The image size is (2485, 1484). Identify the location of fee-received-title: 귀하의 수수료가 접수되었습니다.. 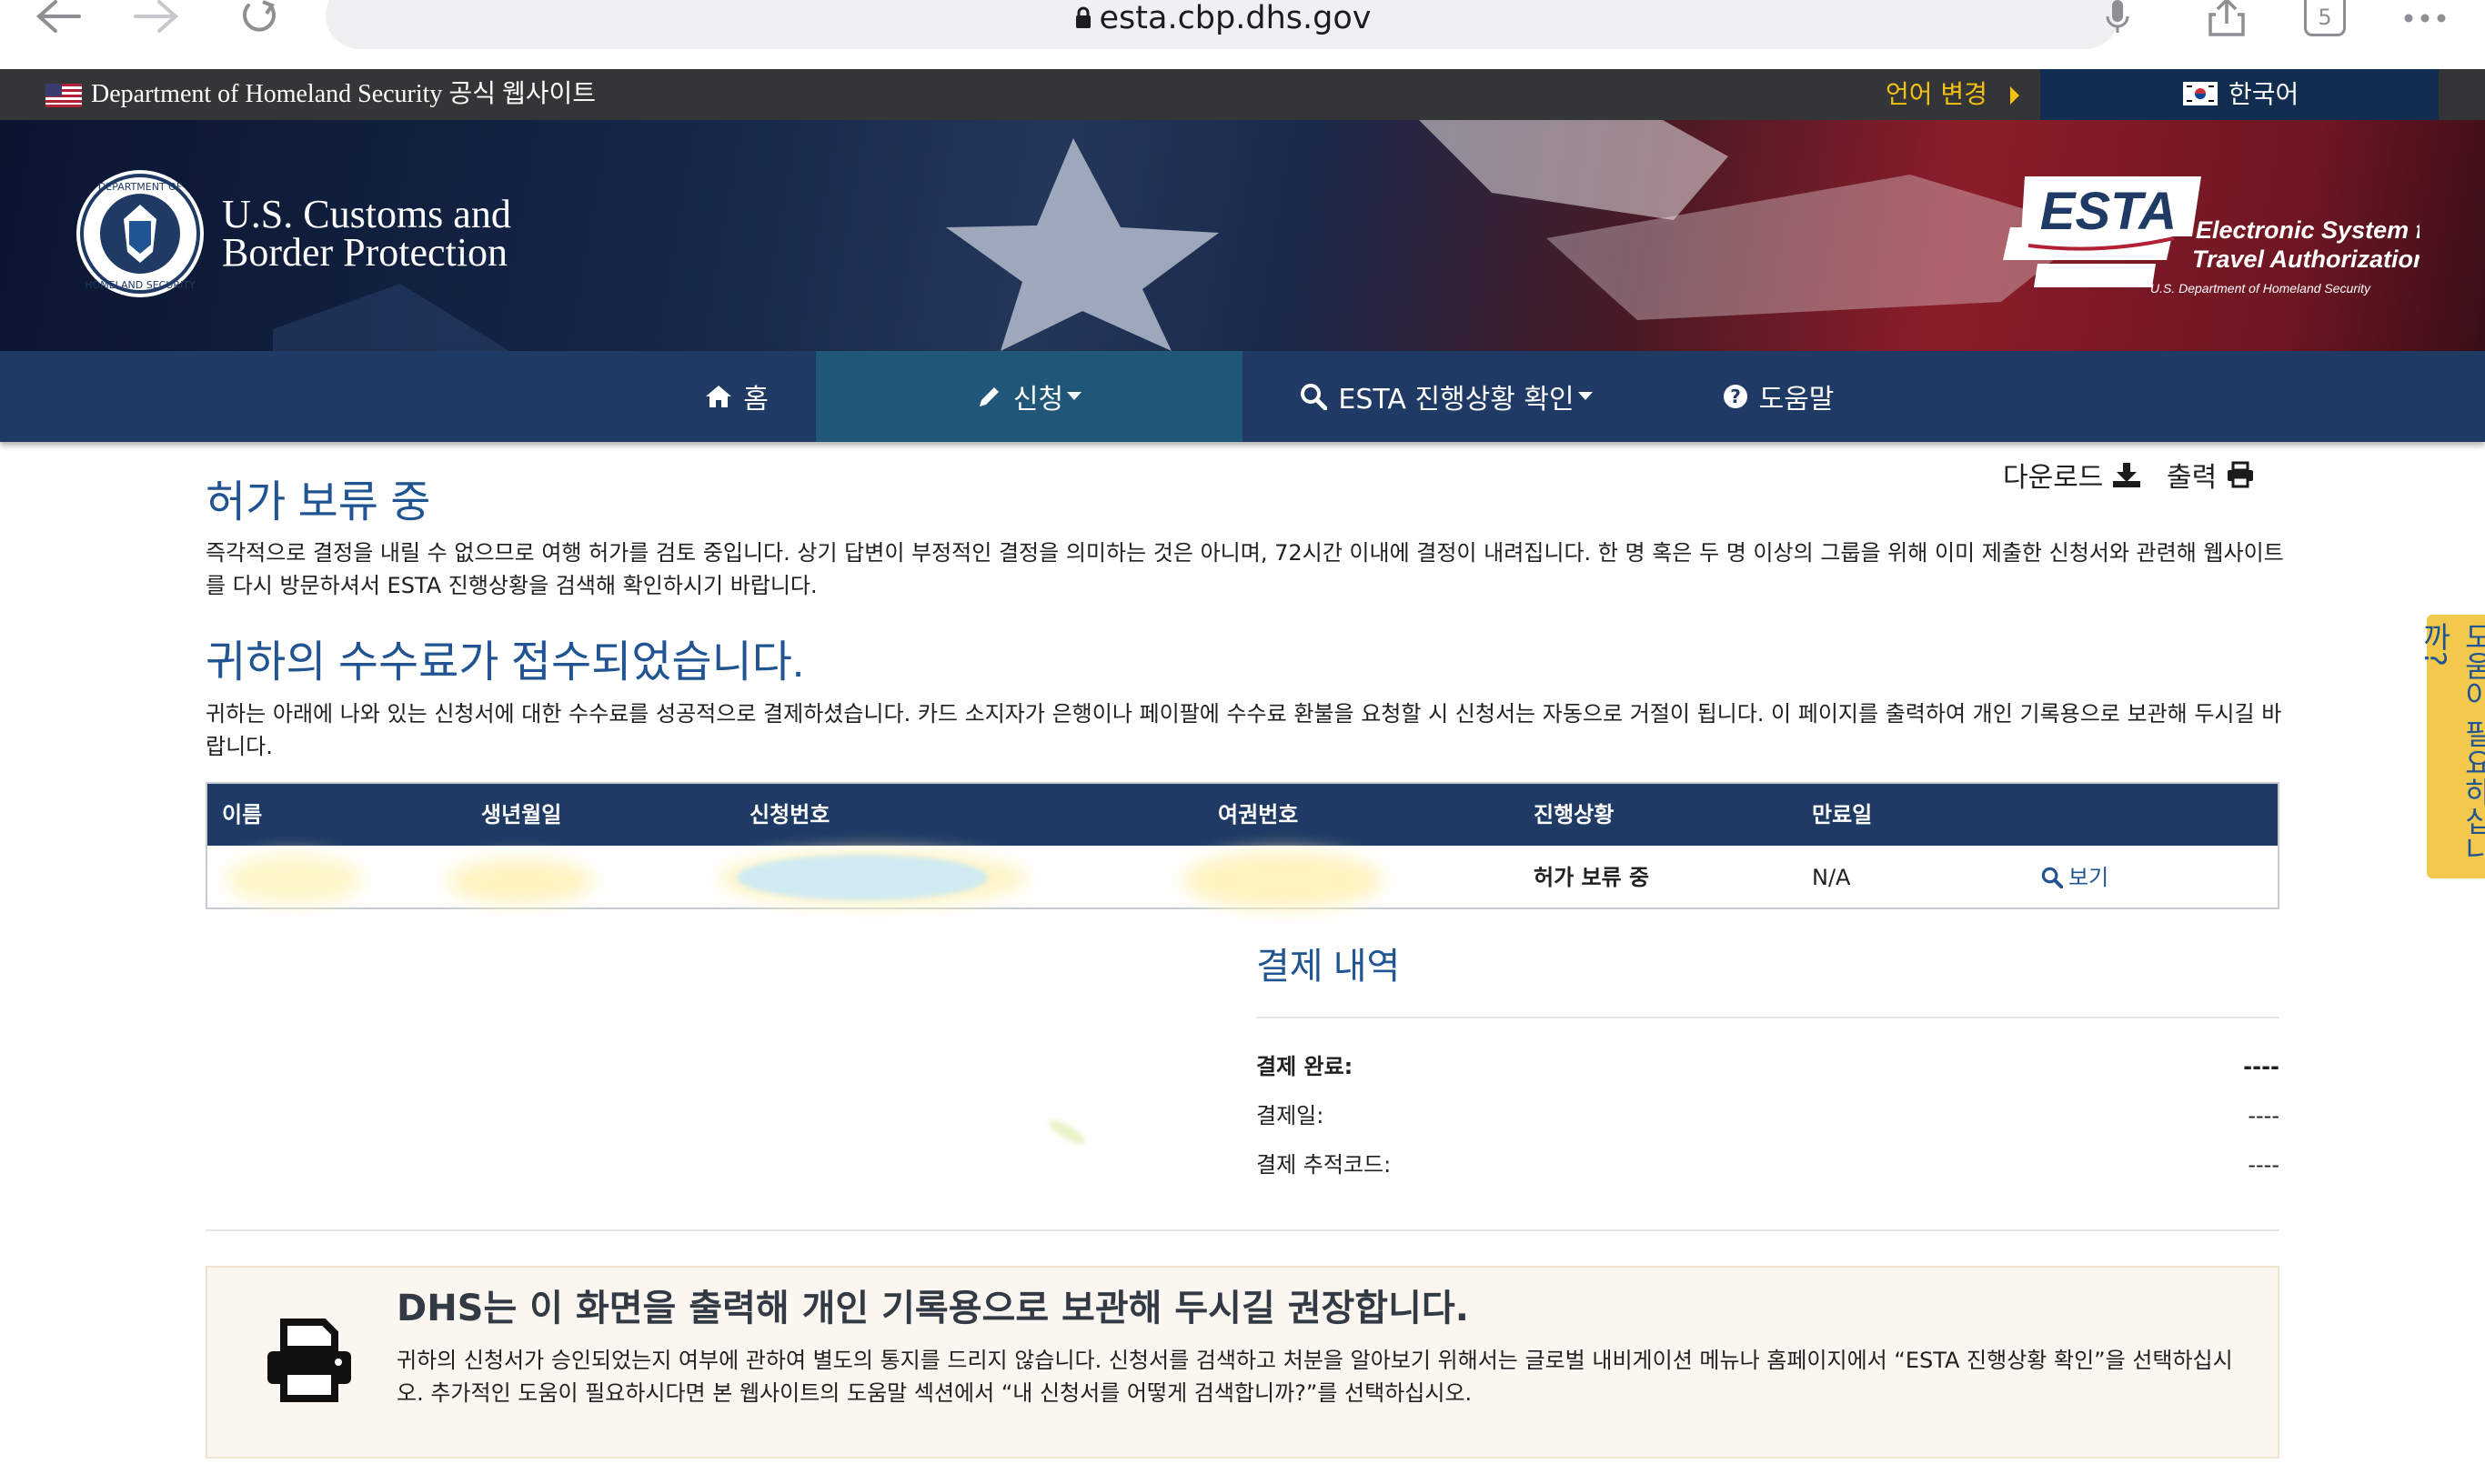
(505, 663).